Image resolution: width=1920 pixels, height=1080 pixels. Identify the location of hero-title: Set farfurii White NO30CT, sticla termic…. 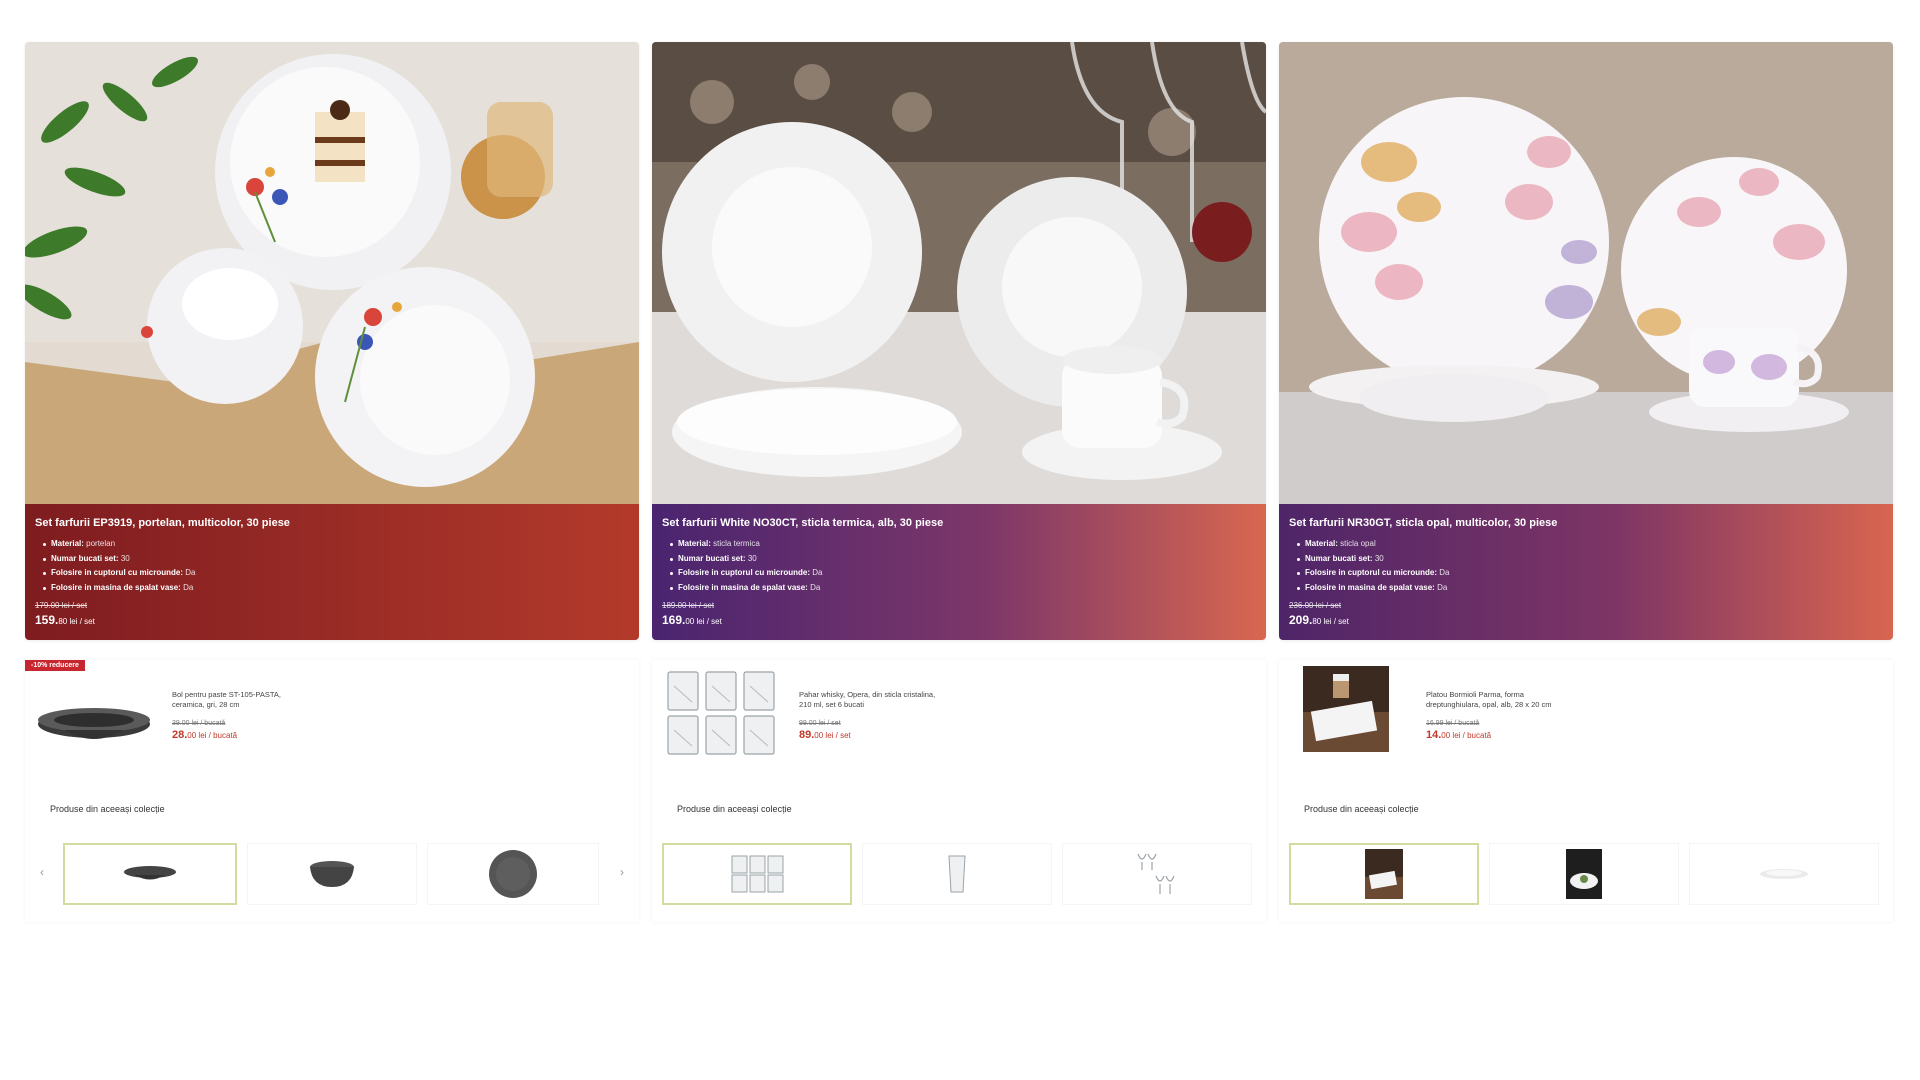
(959, 523).